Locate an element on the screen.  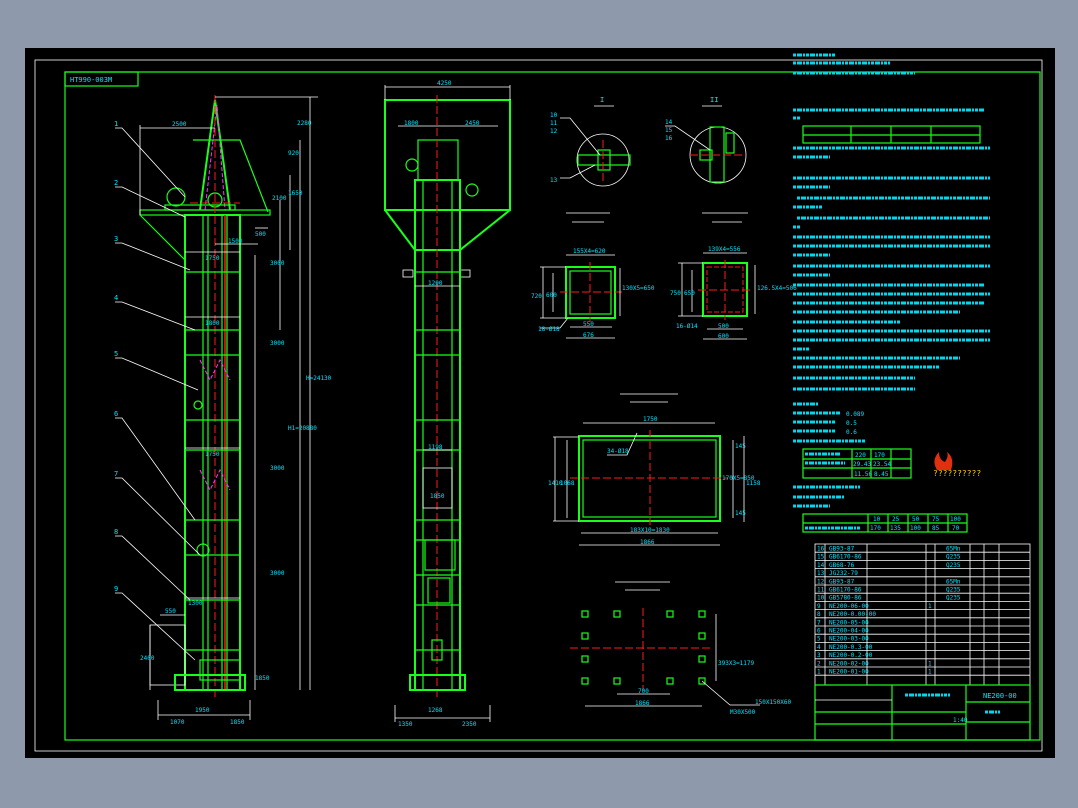
drawing-linework: 139X4=556 is located at coordinates (724, 249).